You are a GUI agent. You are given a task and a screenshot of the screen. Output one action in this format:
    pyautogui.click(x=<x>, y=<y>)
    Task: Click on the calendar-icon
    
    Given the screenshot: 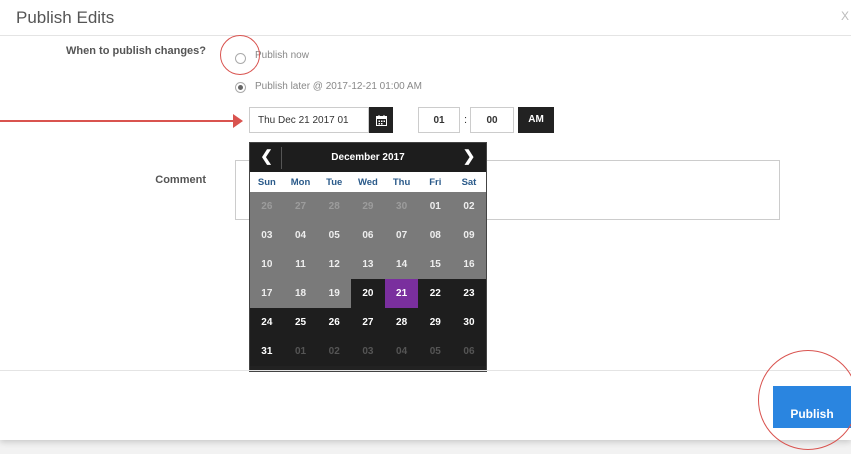 What is the action you would take?
    pyautogui.click(x=381, y=120)
    